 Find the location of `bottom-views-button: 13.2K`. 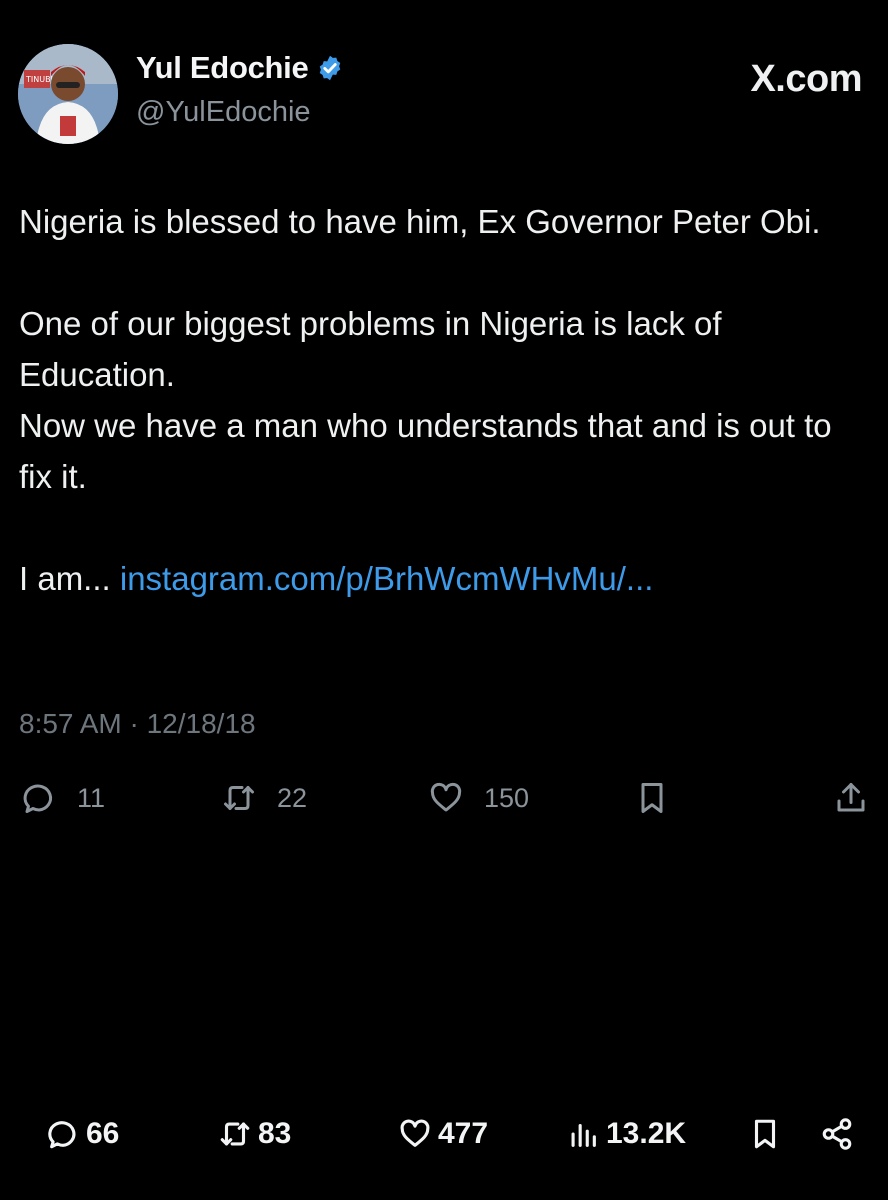

bottom-views-button: 13.2K is located at coordinates (626, 1134).